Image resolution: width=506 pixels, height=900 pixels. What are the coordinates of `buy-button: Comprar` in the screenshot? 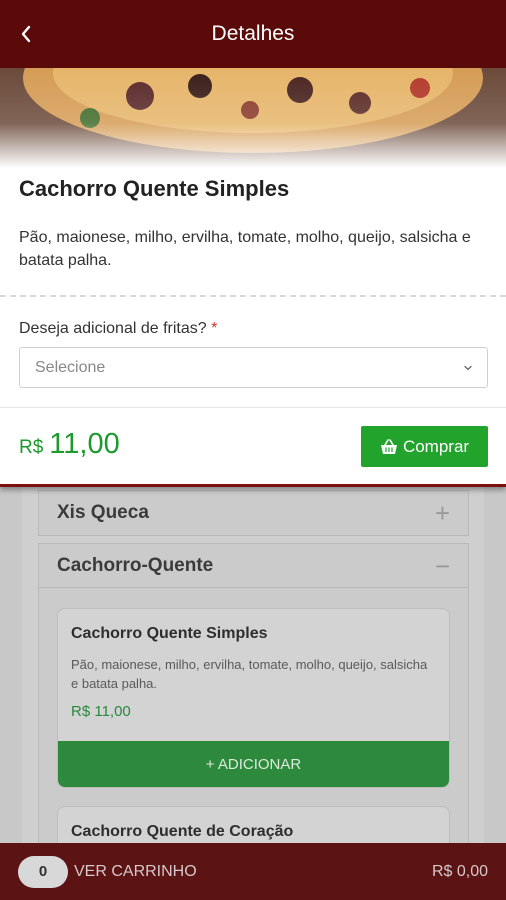 It's located at (424, 446).